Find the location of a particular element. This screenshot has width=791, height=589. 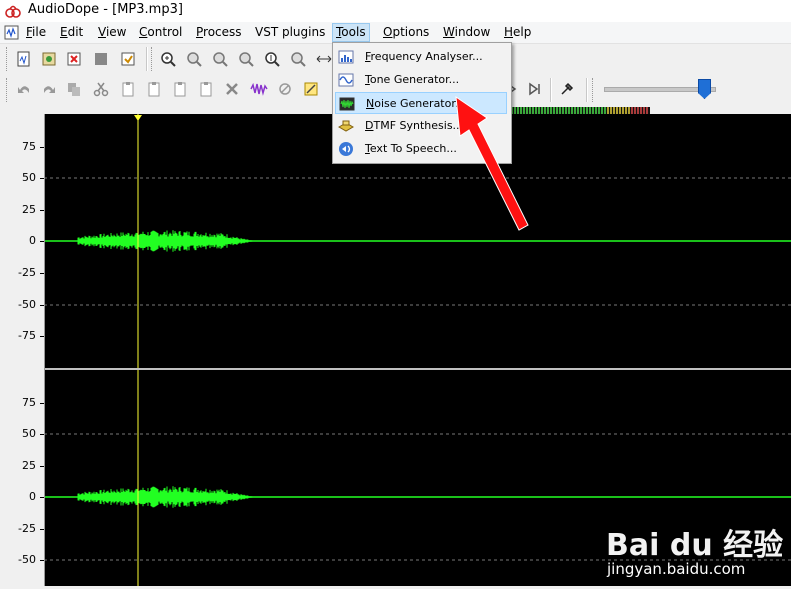

paste-insert-button is located at coordinates (206, 89).